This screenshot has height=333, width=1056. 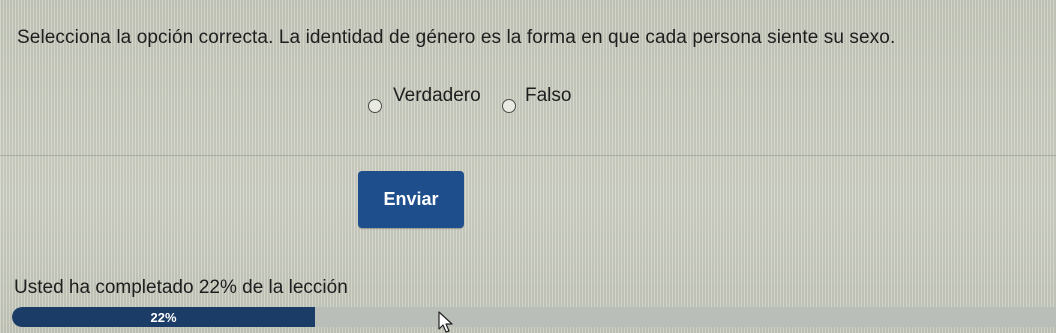 What do you see at coordinates (411, 199) in the screenshot?
I see `submit-button: Enviar` at bounding box center [411, 199].